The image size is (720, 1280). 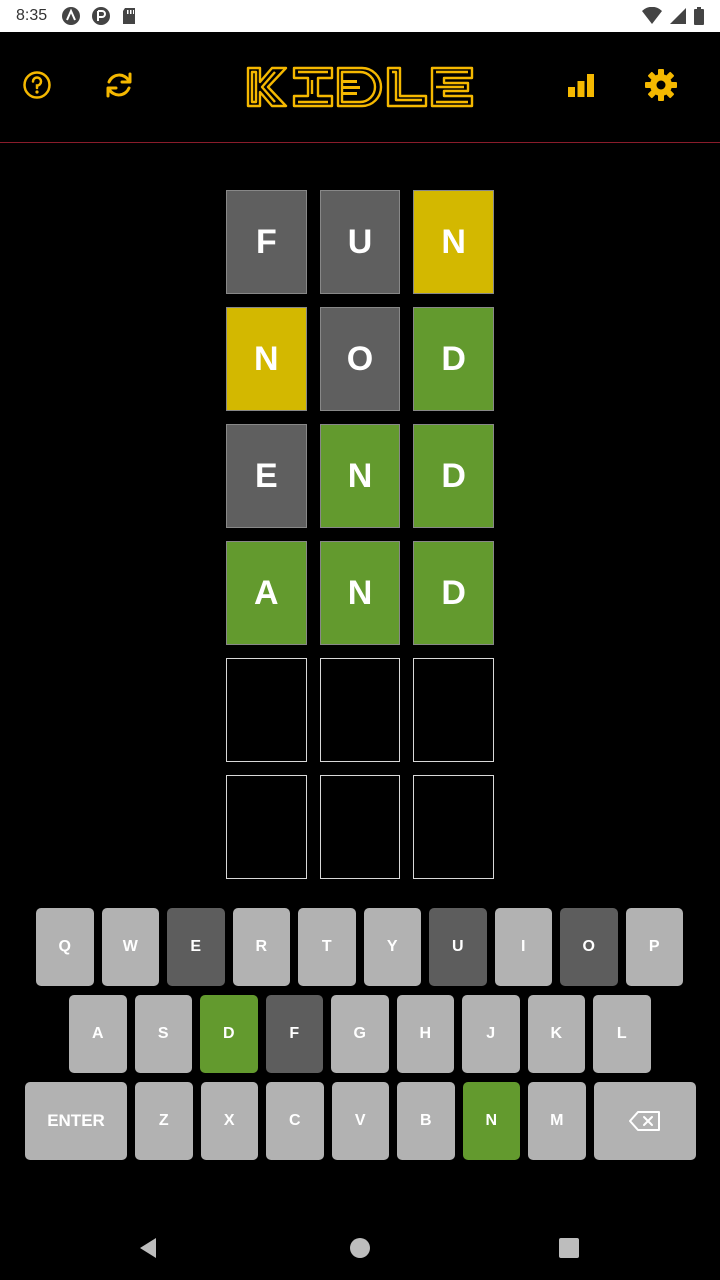 I want to click on key-u: U, so click(x=458, y=947).